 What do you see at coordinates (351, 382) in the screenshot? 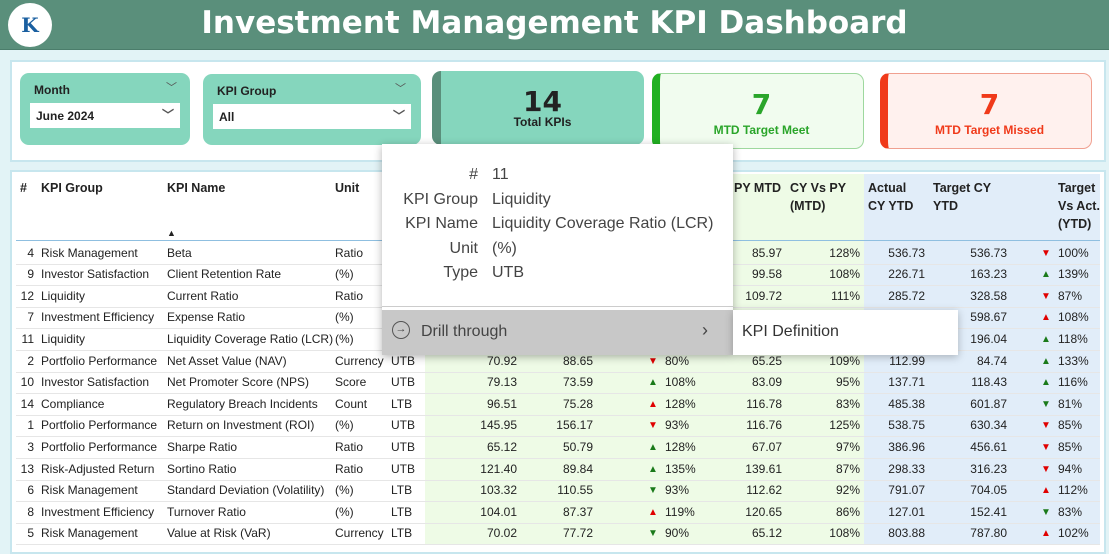
I see `cell-unit: Score` at bounding box center [351, 382].